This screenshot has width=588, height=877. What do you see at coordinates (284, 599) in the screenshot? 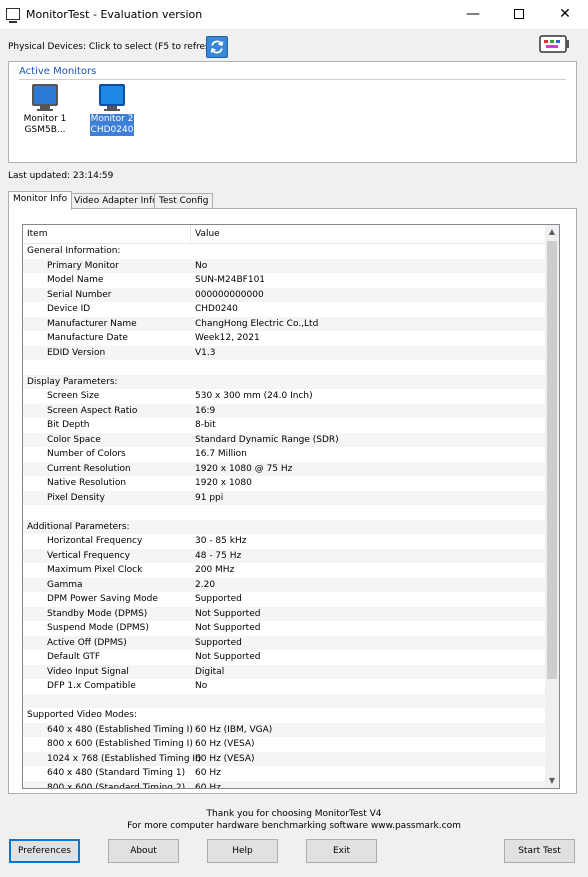
I see `table-row: DPM Power Saving Mode Supported` at bounding box center [284, 599].